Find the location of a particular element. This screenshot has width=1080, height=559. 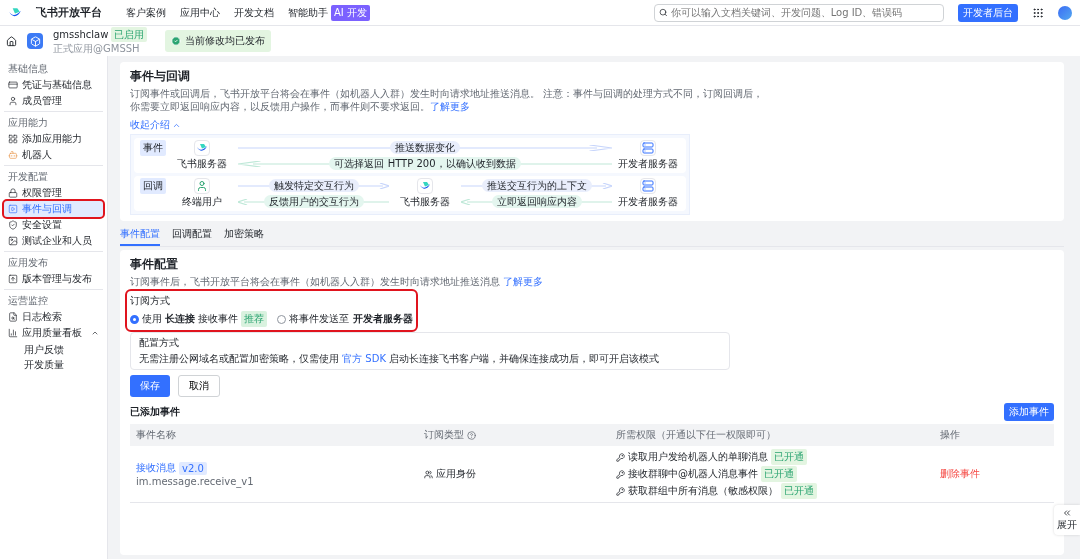

version-badge: v2.0 is located at coordinates (193, 468).